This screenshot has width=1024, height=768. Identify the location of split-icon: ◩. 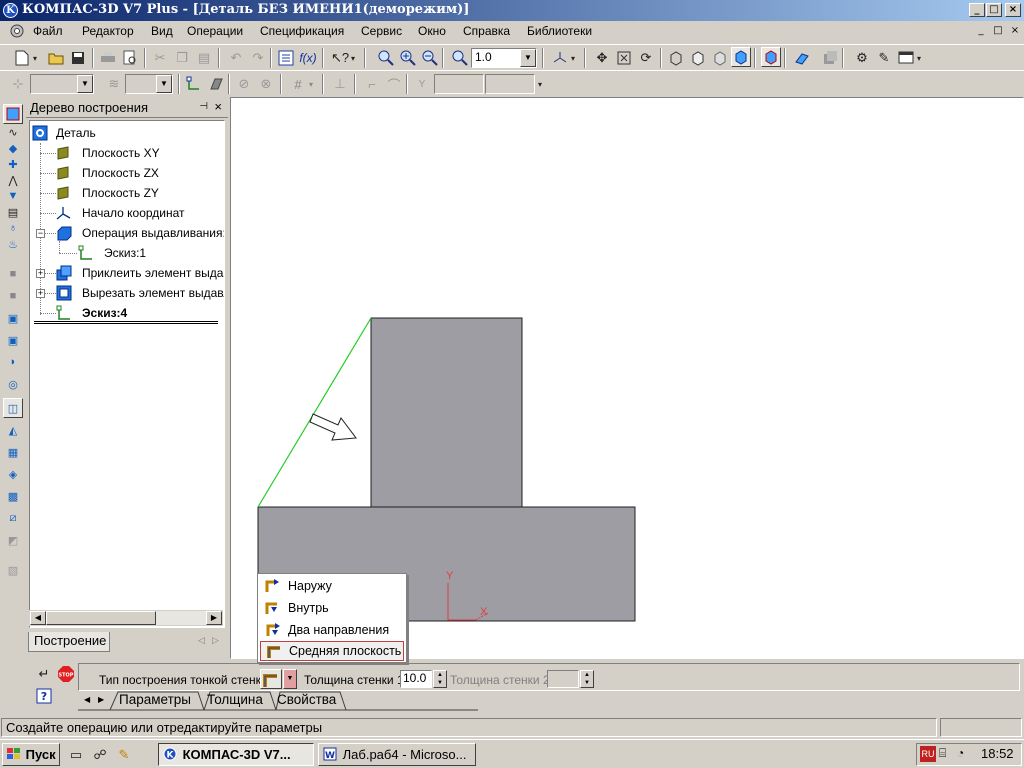
(13, 540).